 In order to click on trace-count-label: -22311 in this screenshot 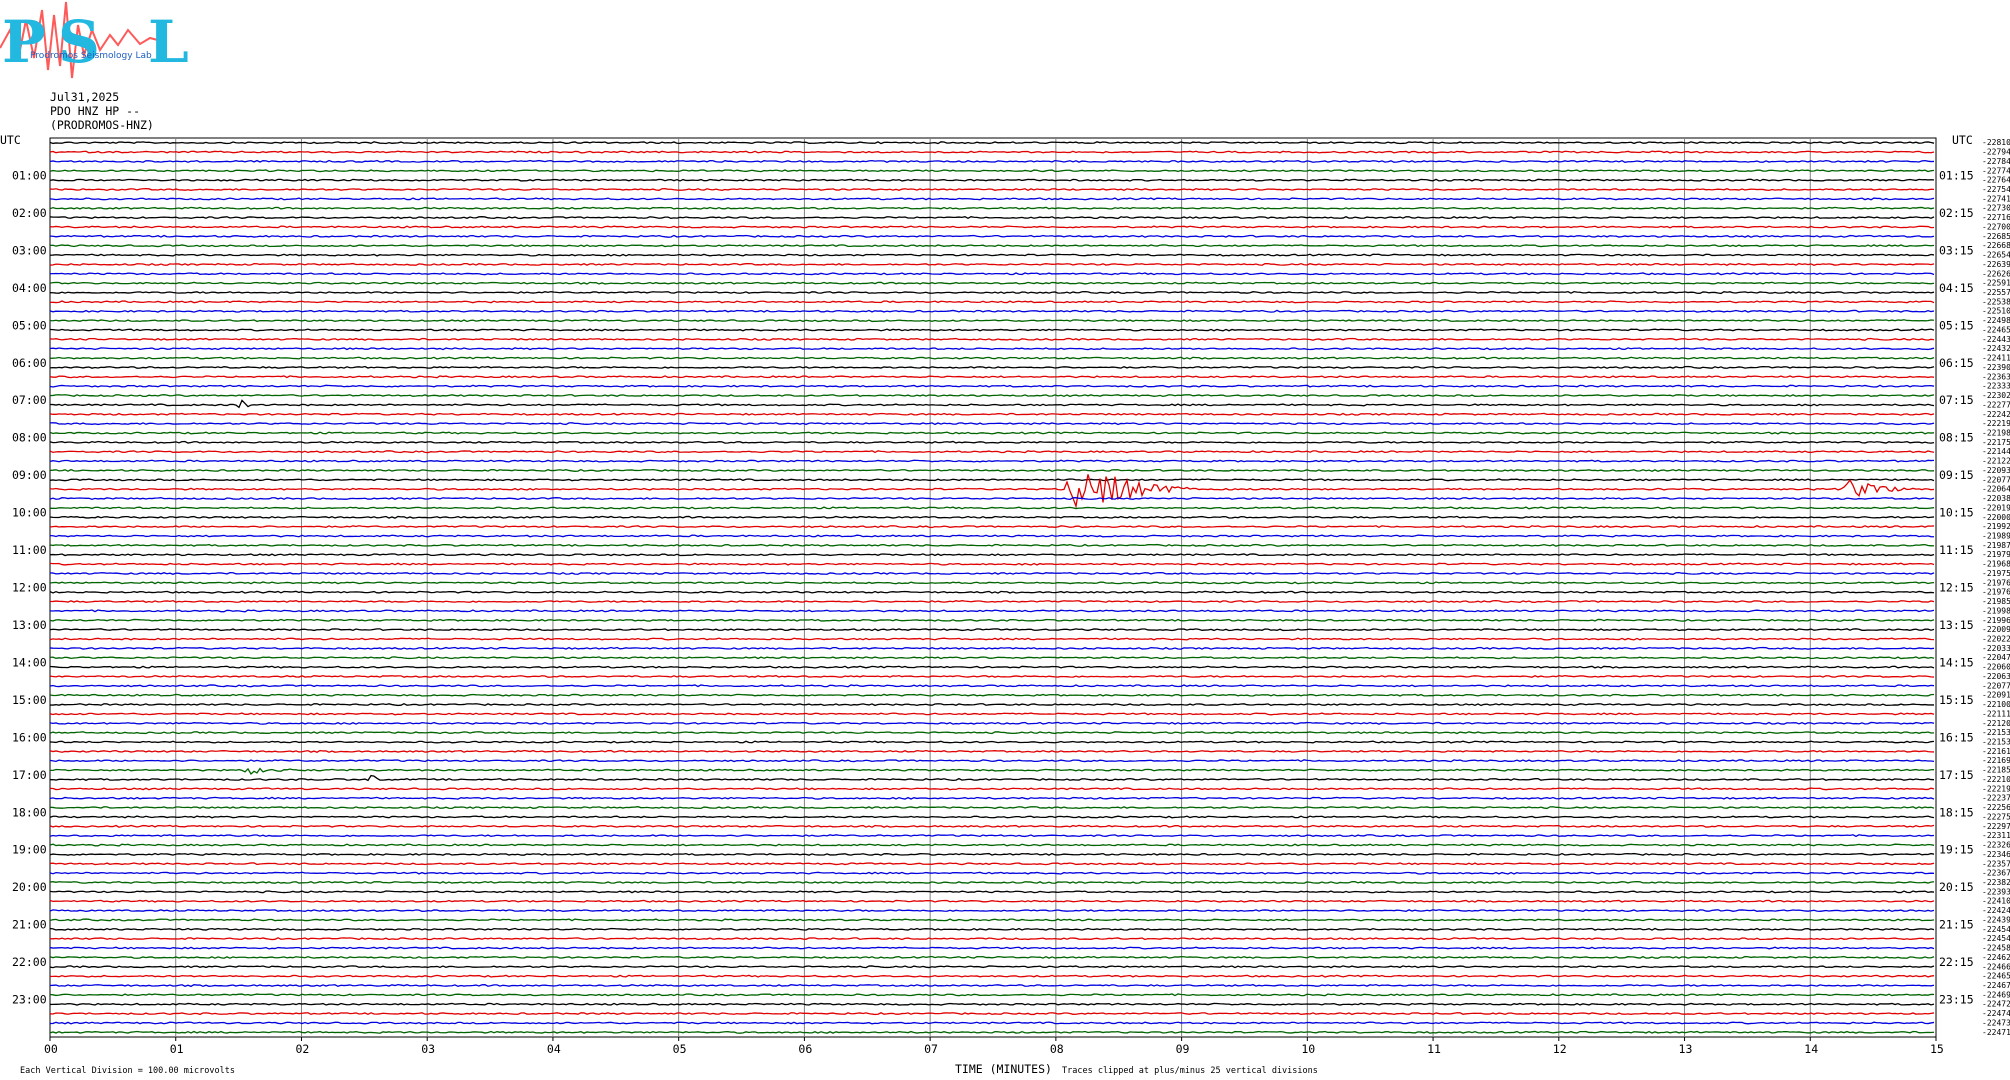, I will do `click(1996, 835)`.